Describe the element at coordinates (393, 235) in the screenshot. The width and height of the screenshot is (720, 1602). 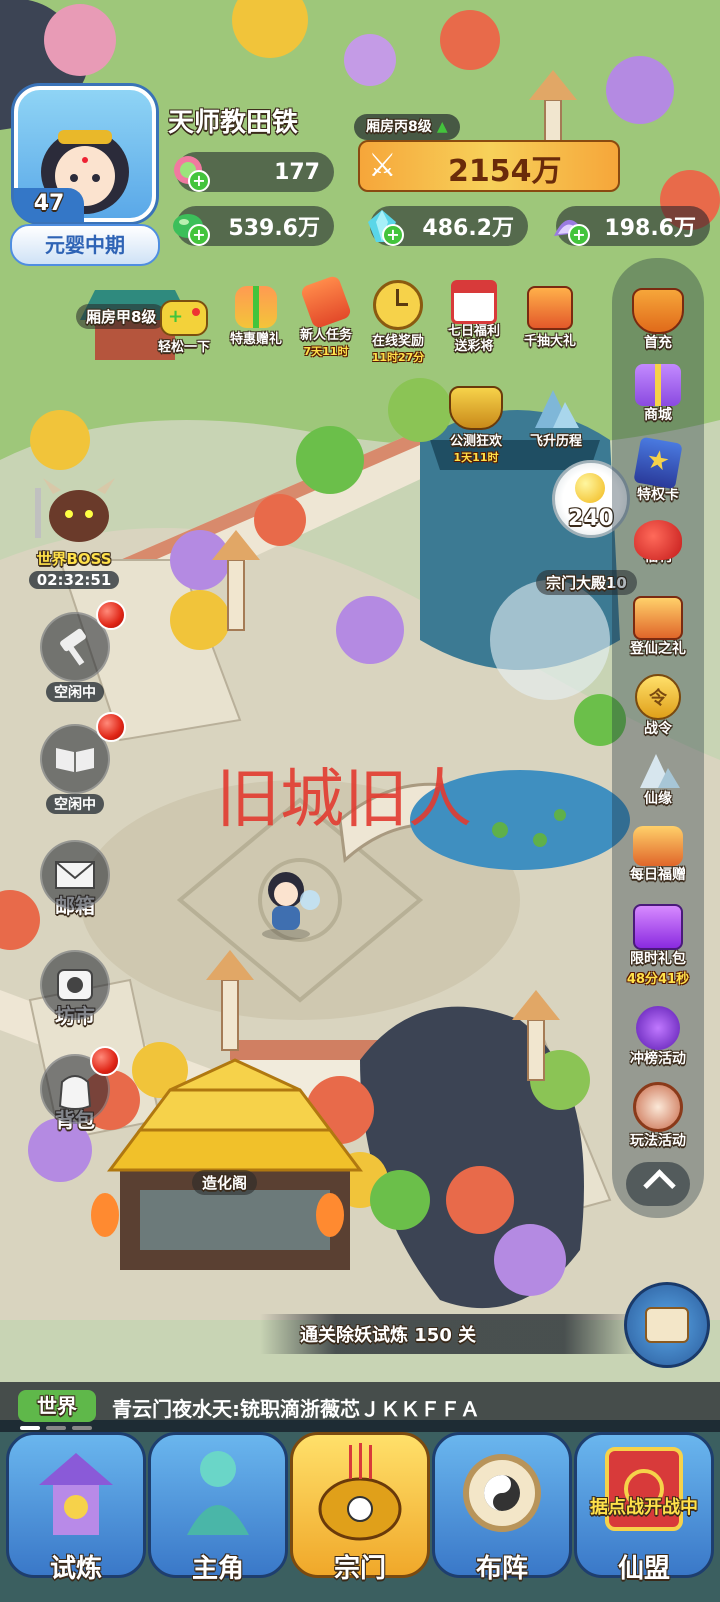
I see `add-crystal-button: +` at that location.